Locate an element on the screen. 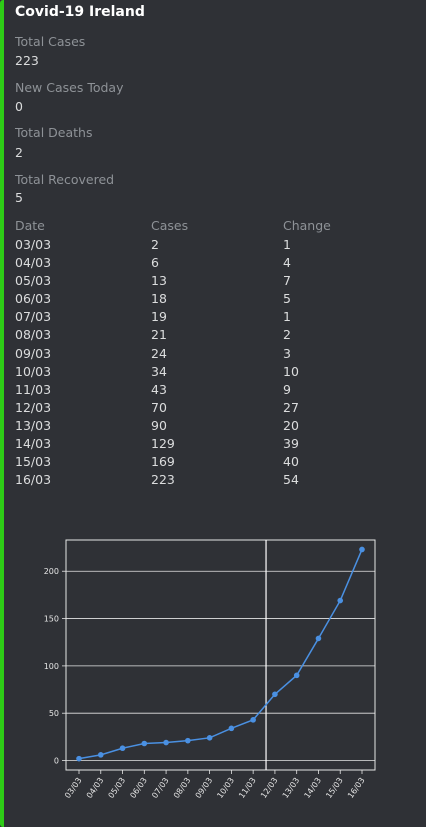 This screenshot has width=426, height=827. table-cell-date: 11/03 is located at coordinates (33, 389).